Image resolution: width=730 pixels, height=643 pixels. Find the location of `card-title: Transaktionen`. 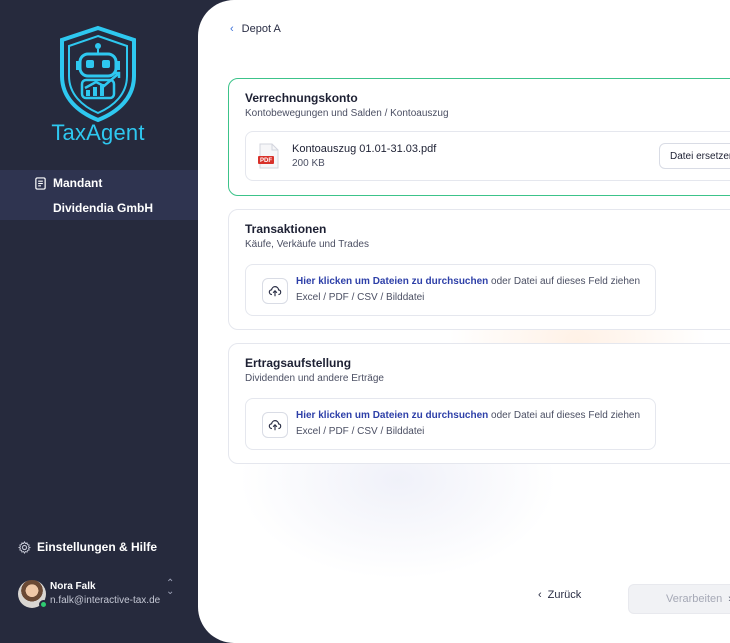

card-title: Transaktionen is located at coordinates (286, 229).